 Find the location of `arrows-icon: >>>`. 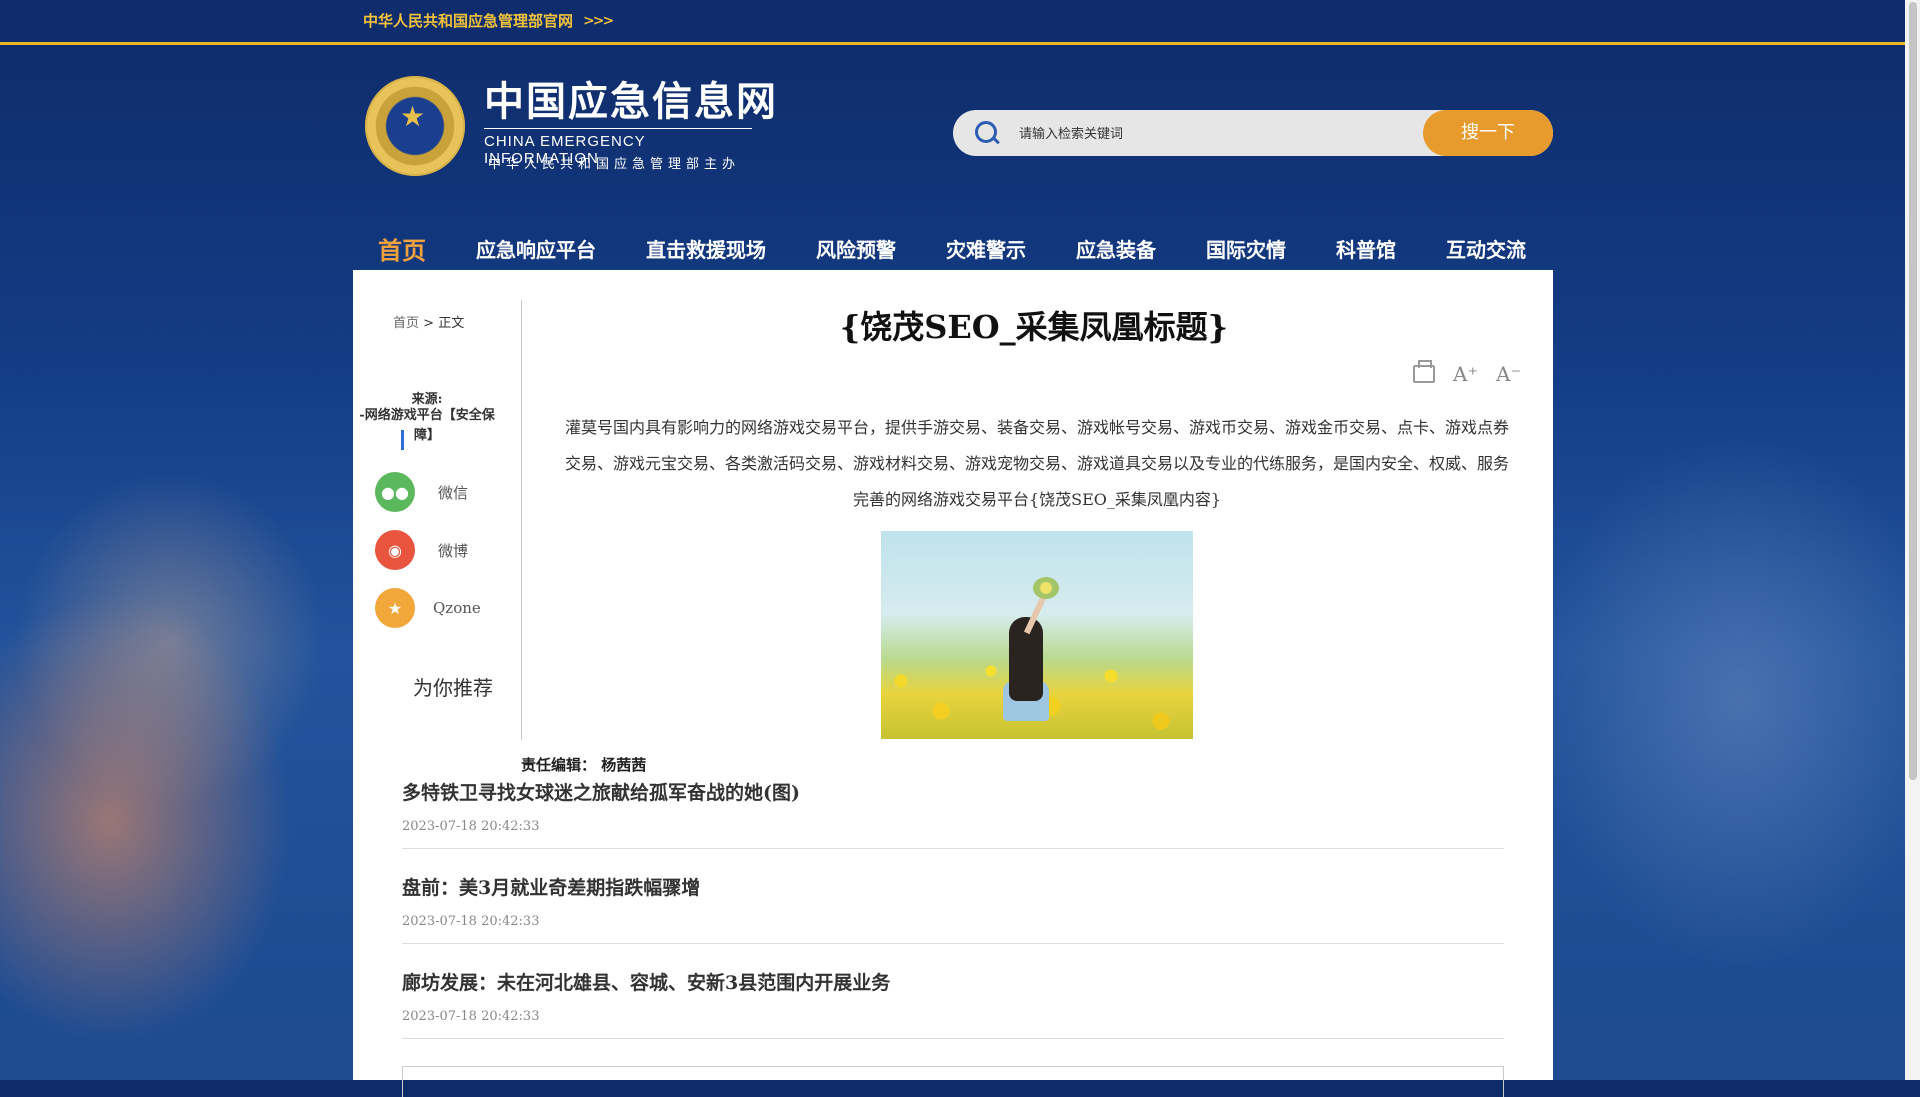

arrows-icon: >>> is located at coordinates (598, 20).